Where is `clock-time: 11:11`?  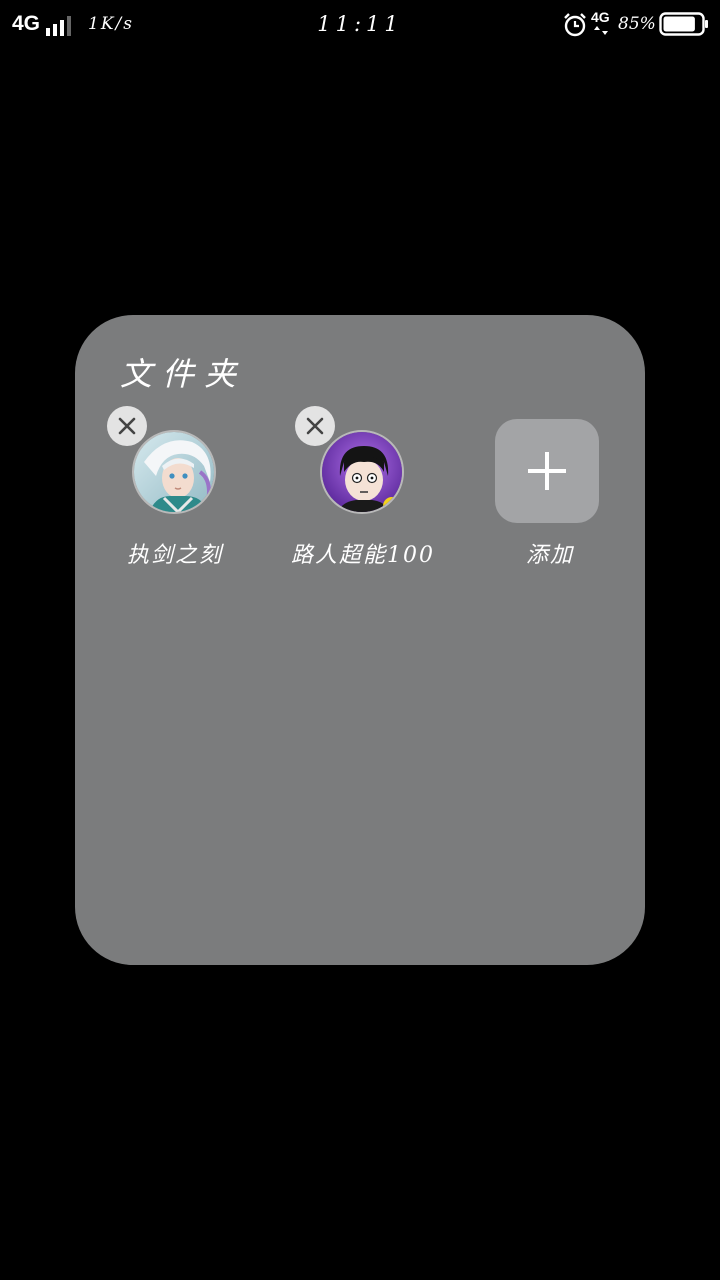 clock-time: 11:11 is located at coordinates (360, 24).